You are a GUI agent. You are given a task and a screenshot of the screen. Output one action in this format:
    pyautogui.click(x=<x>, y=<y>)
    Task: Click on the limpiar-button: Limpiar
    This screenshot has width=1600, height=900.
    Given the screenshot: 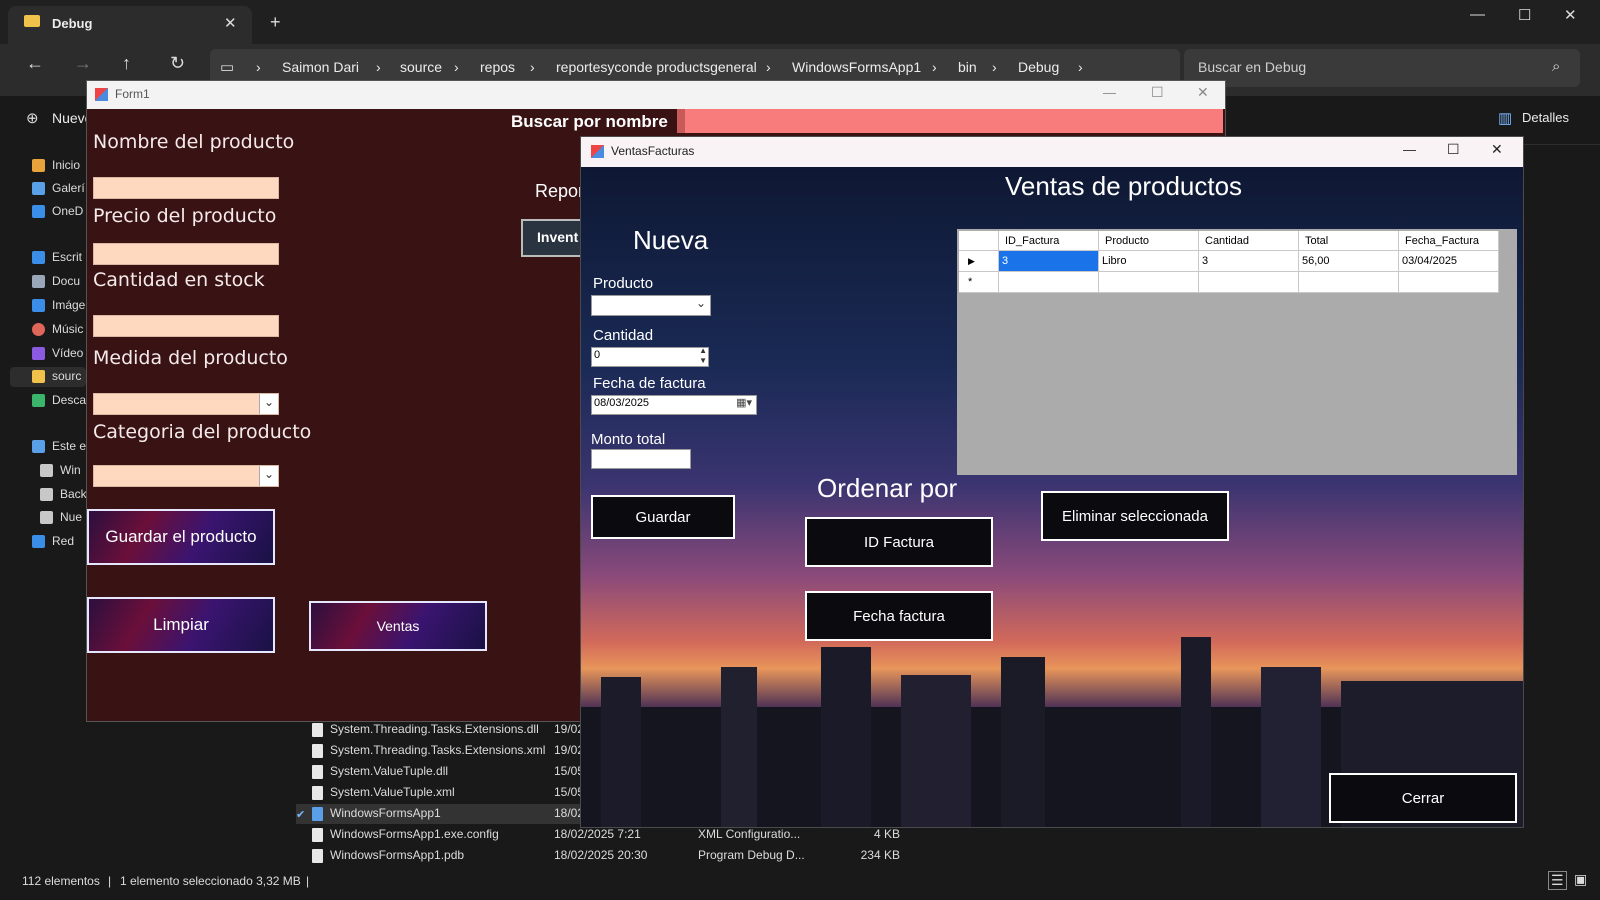 What is the action you would take?
    pyautogui.click(x=181, y=625)
    